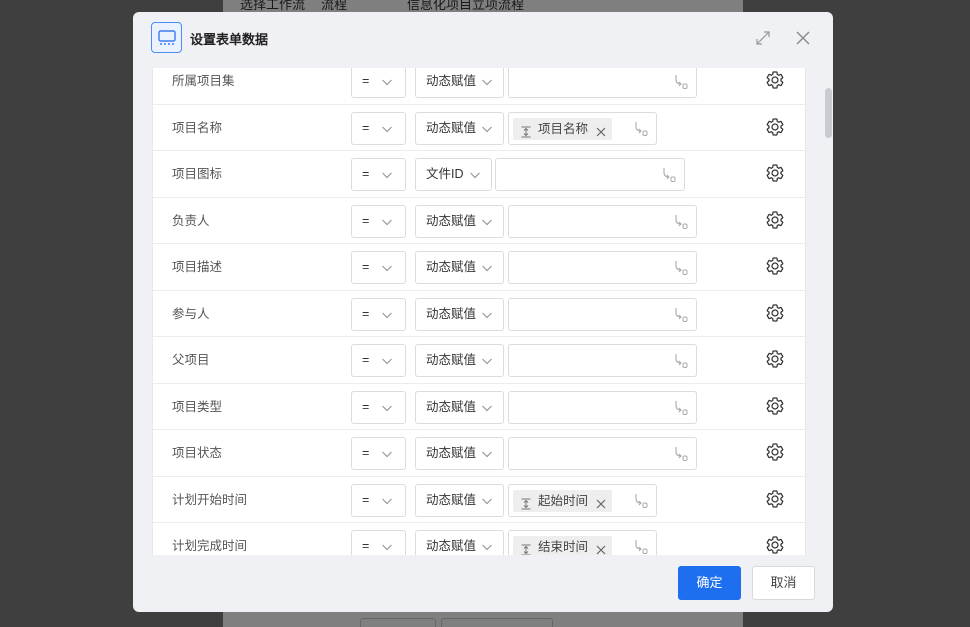  I want to click on value-input: 项目名称, so click(582, 128).